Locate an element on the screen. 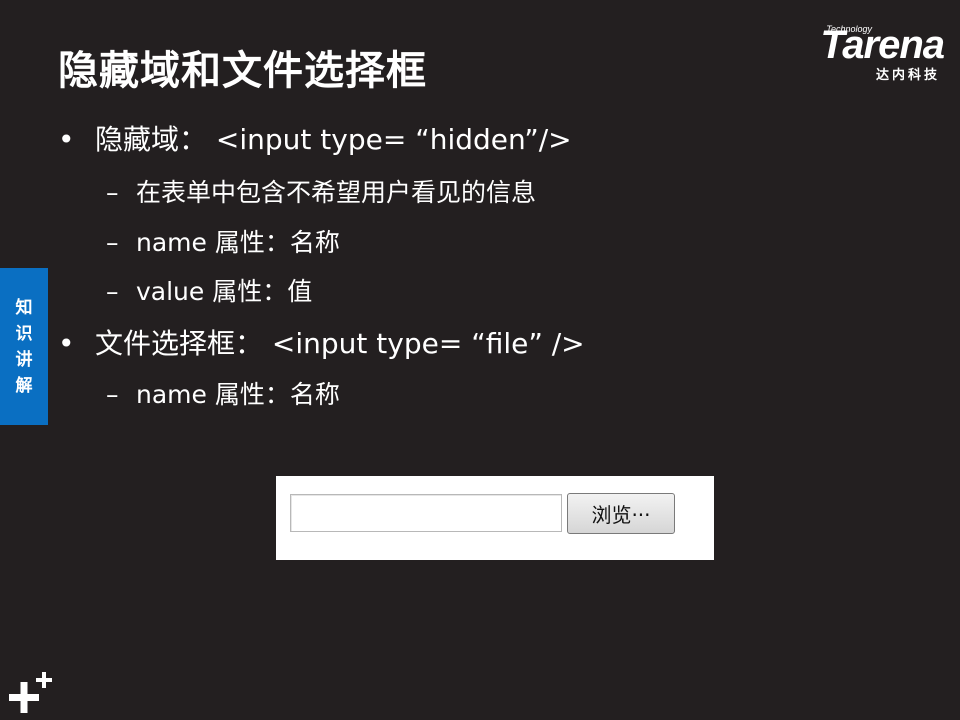 The image size is (960, 720). bullet-text: 文件选择框： <input type= “file” /> is located at coordinates (340, 343).